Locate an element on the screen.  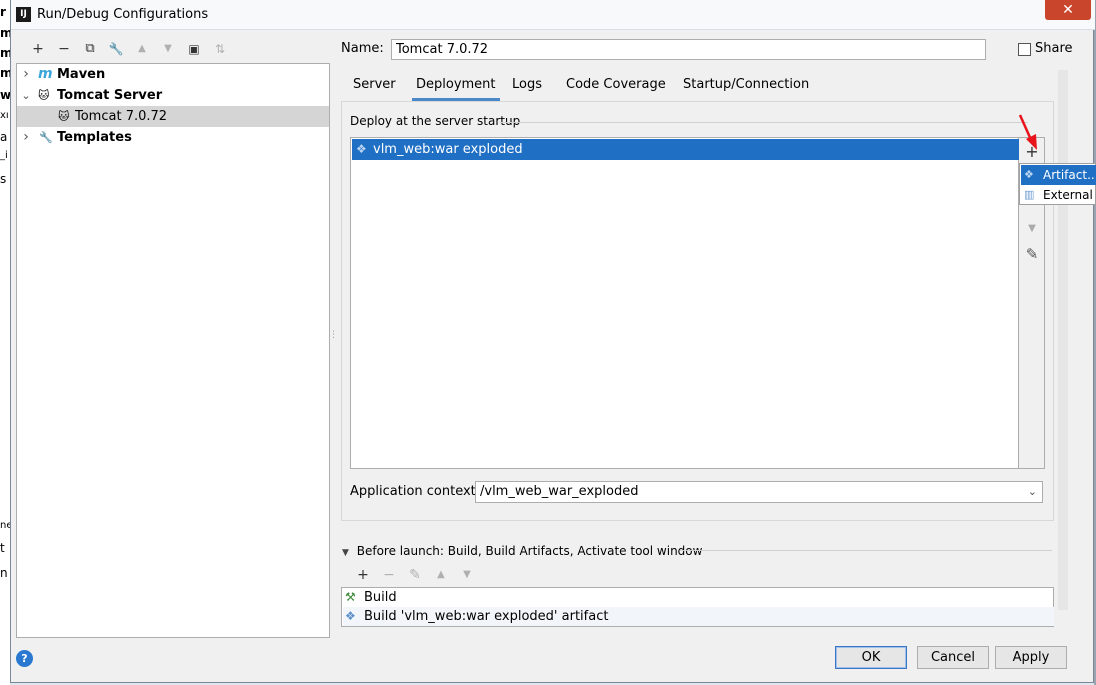
move-up-task-button: ▲ is located at coordinates (441, 575).